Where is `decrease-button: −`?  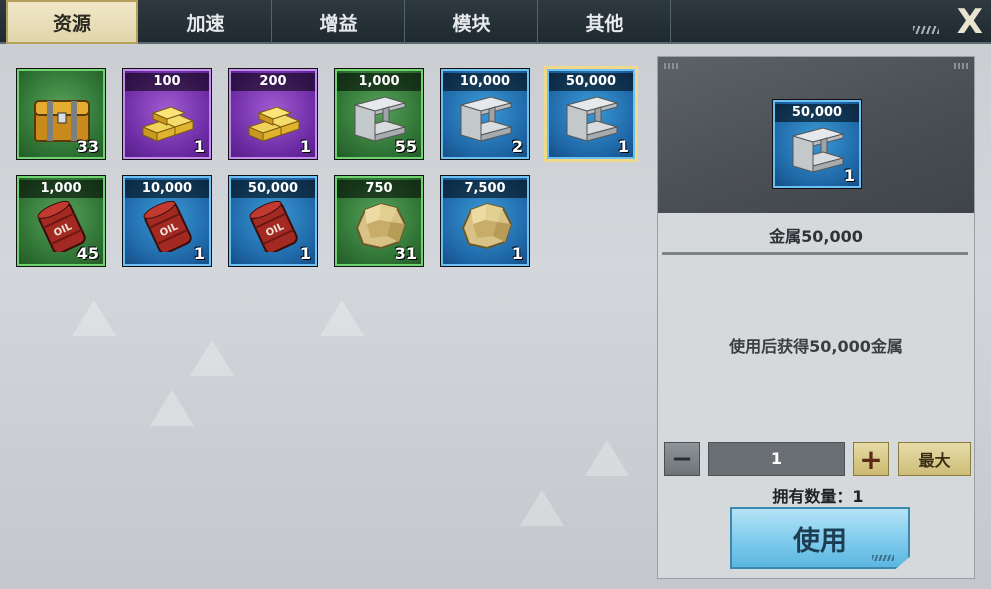
decrease-button: − is located at coordinates (682, 459).